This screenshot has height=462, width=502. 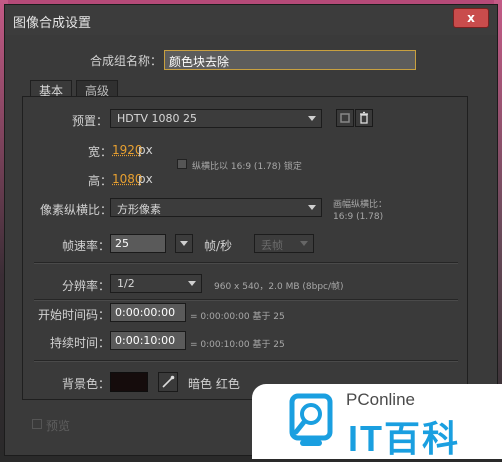 I want to click on watermark-brand-bottom: IT百科, so click(x=404, y=438).